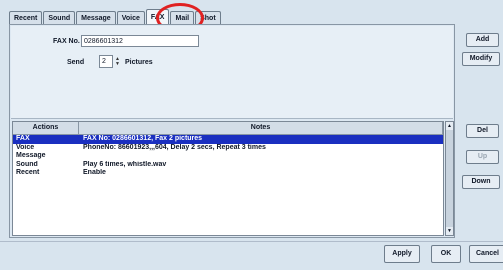 This screenshot has width=503, height=270. I want to click on row-action: Sound, so click(27, 164).